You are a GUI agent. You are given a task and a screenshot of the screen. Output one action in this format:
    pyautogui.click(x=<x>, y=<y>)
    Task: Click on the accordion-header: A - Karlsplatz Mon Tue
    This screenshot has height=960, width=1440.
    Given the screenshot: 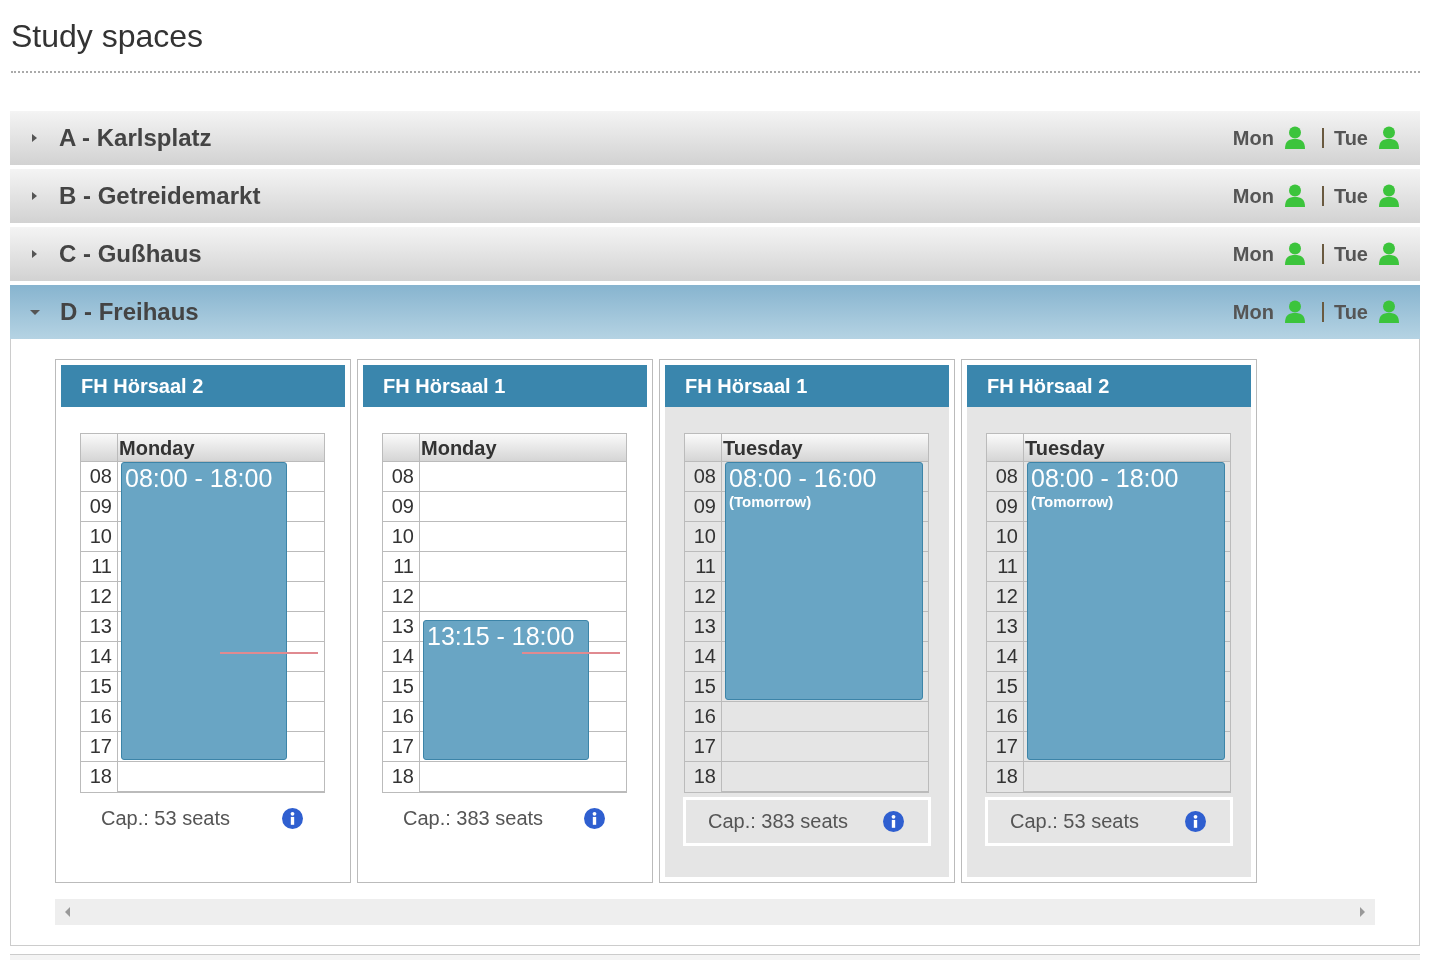 What is the action you would take?
    pyautogui.click(x=715, y=138)
    